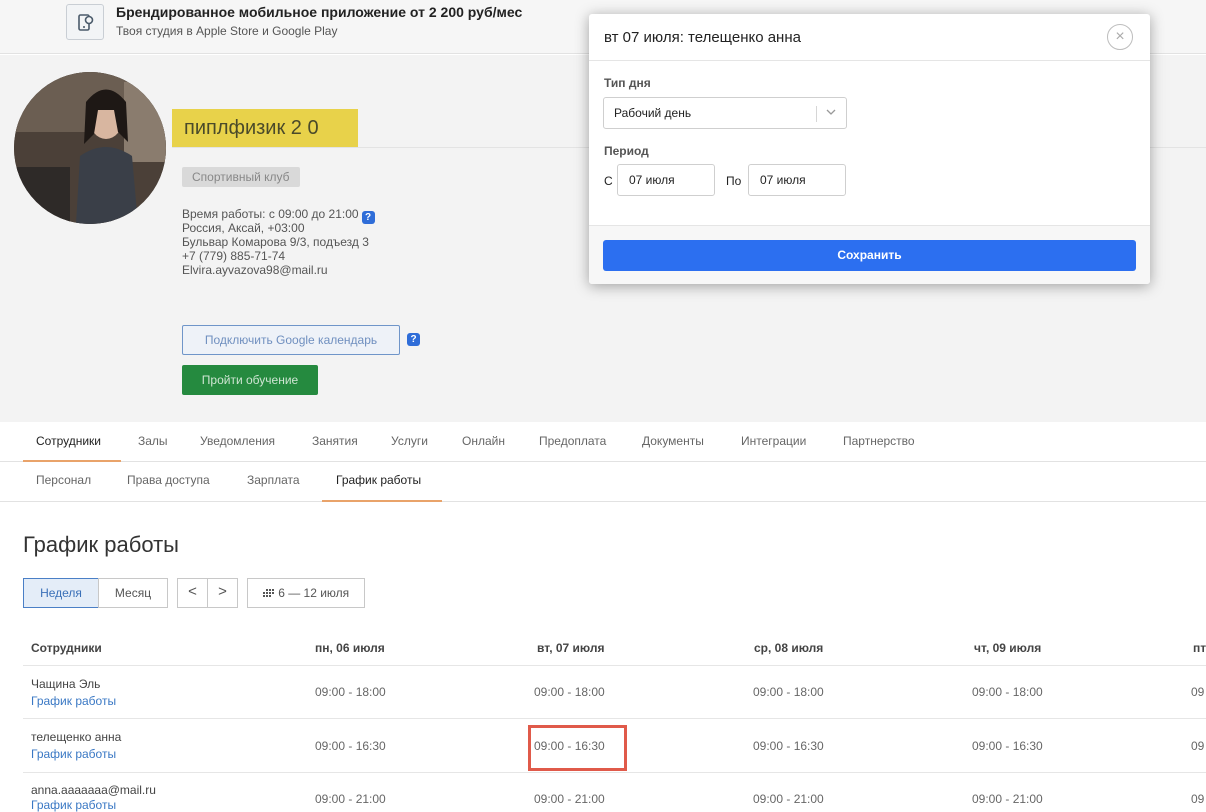  I want to click on tab-services: Услуги, so click(409, 441).